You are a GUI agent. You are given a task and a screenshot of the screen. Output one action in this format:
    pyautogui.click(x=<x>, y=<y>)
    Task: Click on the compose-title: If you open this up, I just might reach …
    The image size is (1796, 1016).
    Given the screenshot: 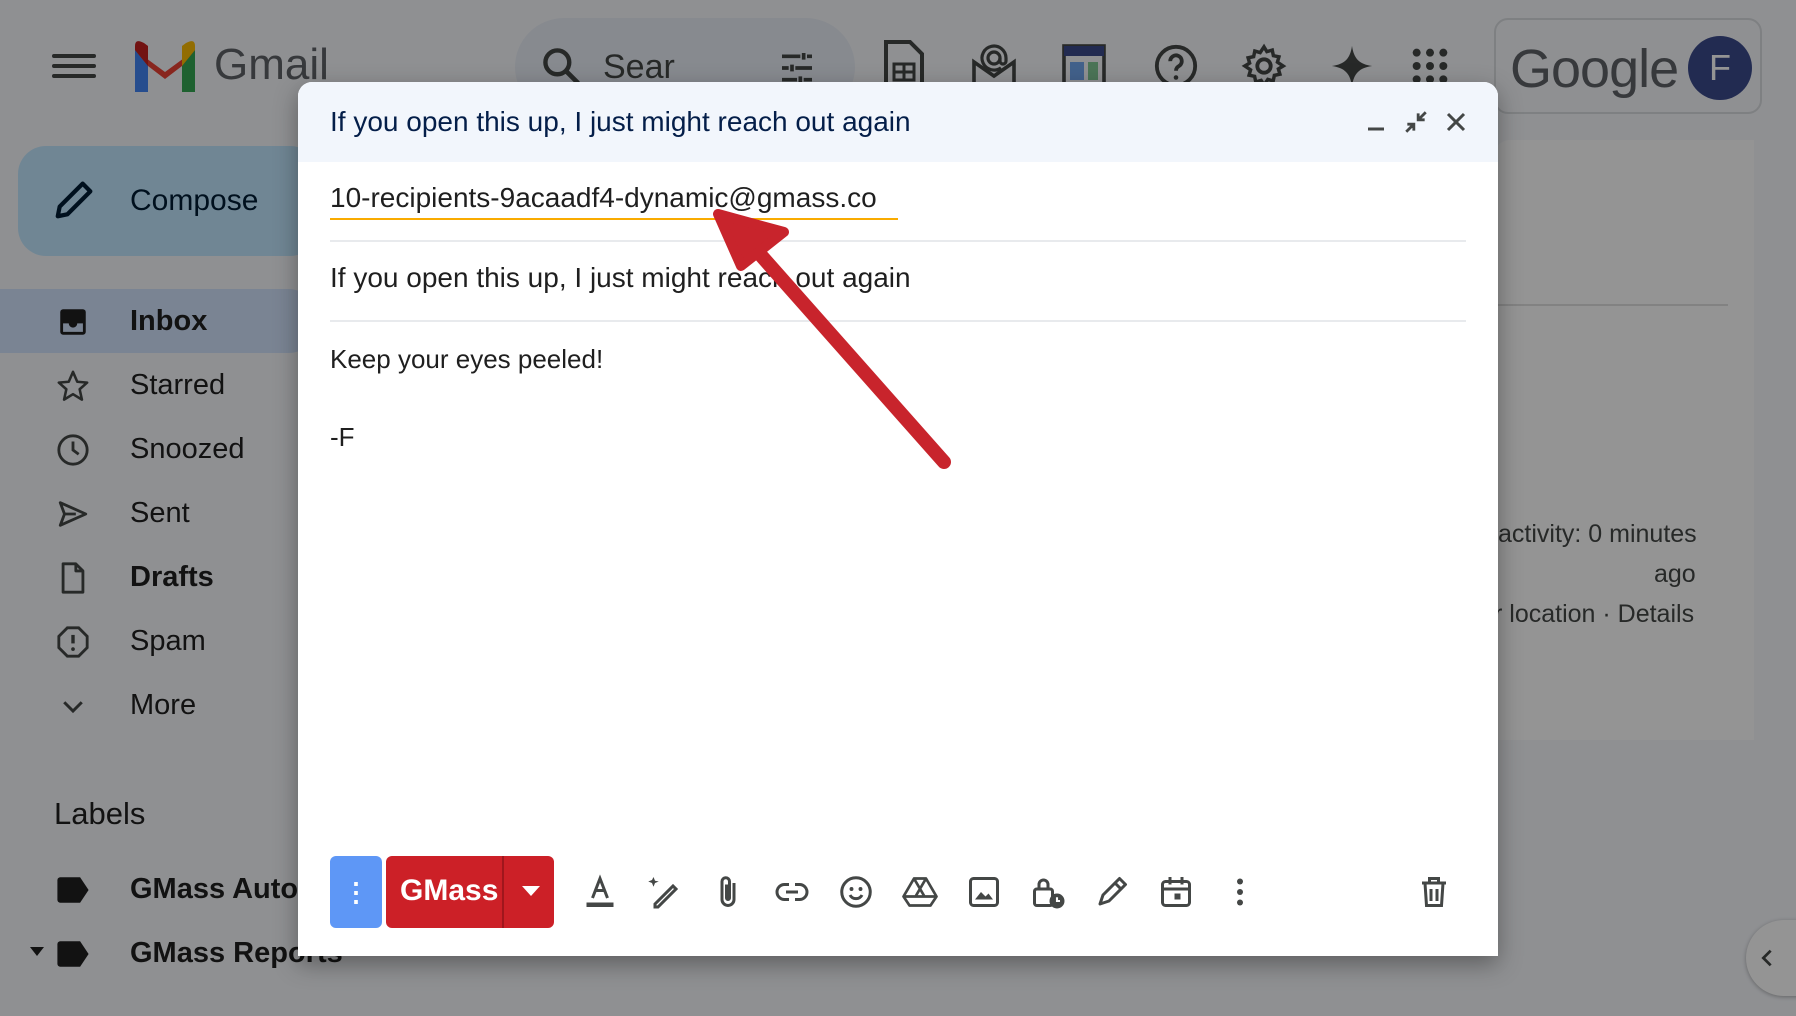 What is the action you would take?
    pyautogui.click(x=620, y=121)
    